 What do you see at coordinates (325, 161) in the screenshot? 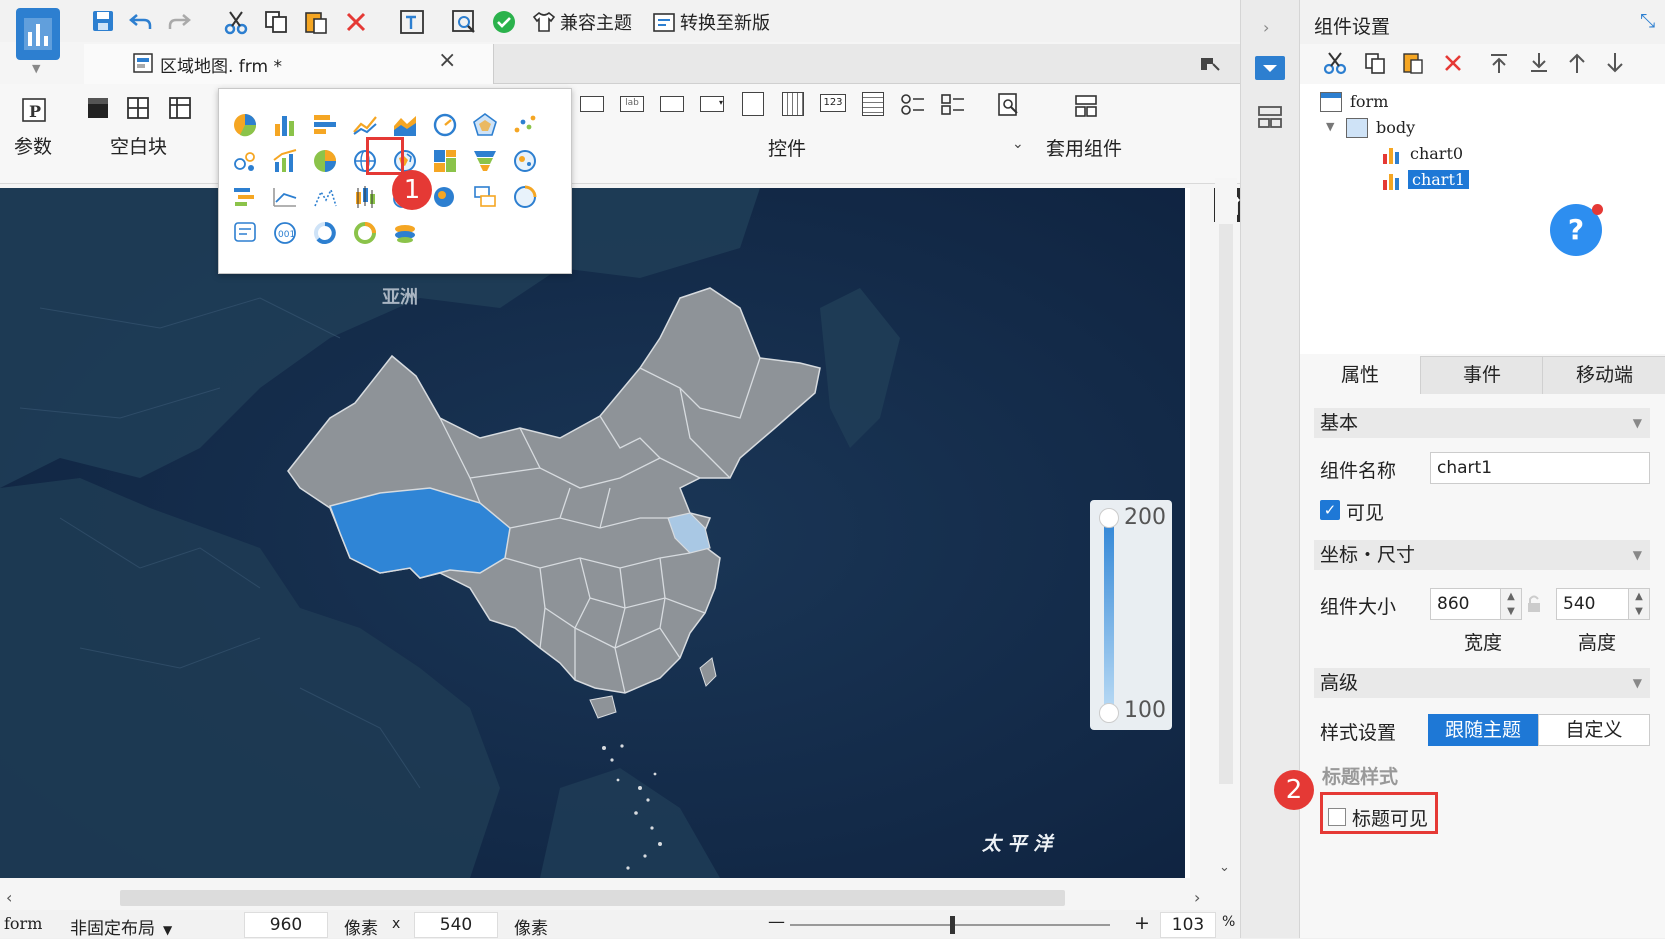
I see `3d-pie-icon` at bounding box center [325, 161].